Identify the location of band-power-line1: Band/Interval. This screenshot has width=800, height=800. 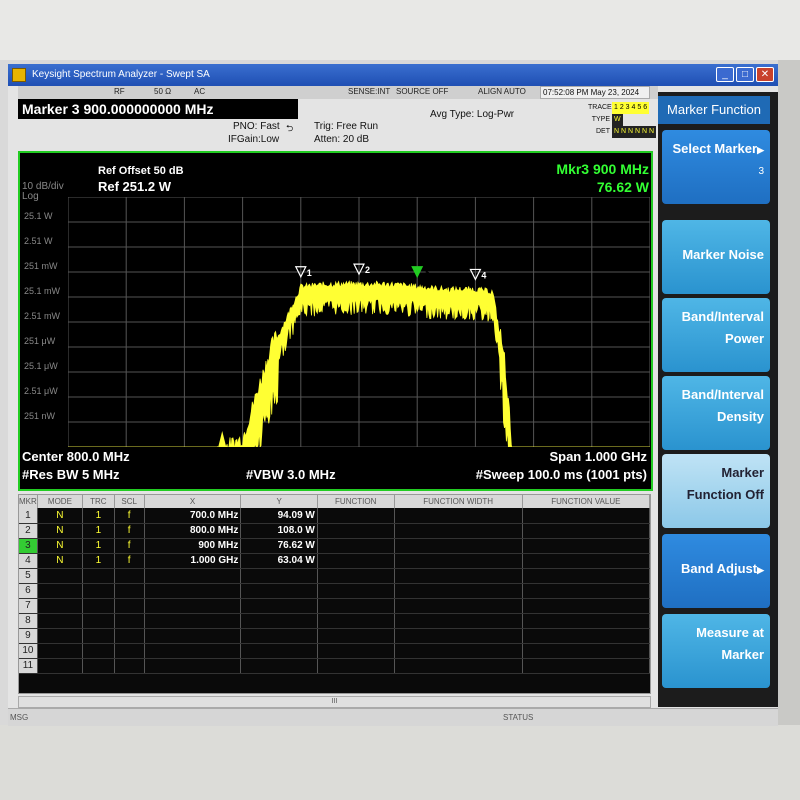
(722, 316).